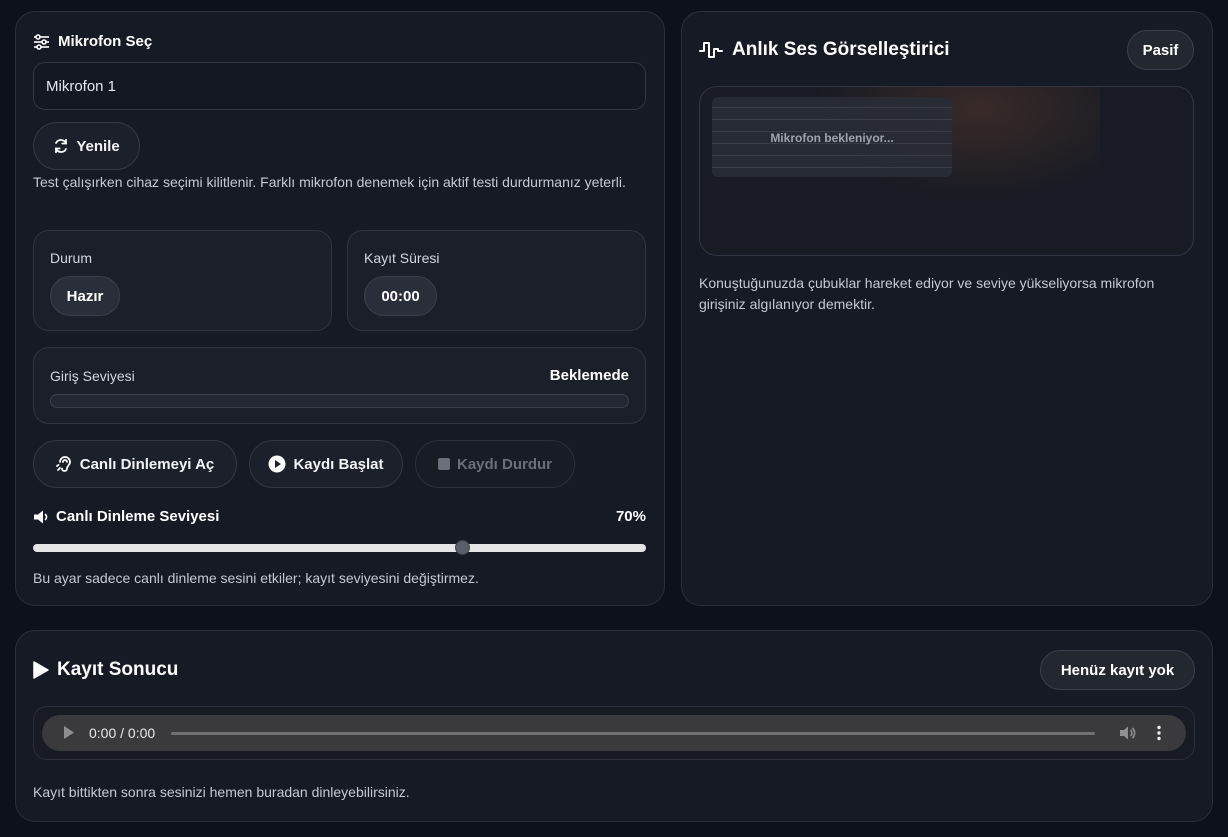  Describe the element at coordinates (402, 258) in the screenshot. I see `duration-label: Kayıt Süresi` at that location.